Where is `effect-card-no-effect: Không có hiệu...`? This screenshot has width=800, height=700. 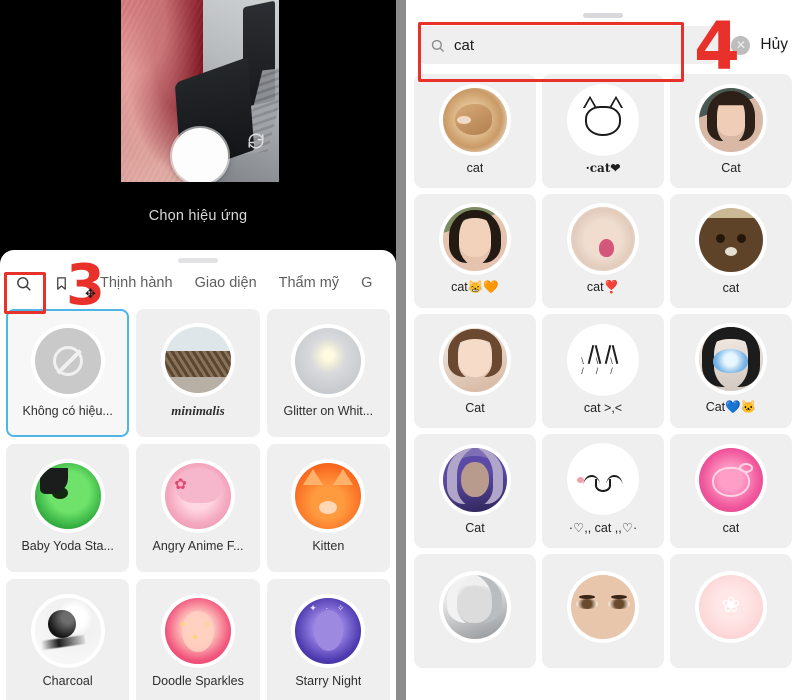 effect-card-no-effect: Không có hiệu... is located at coordinates (68, 373).